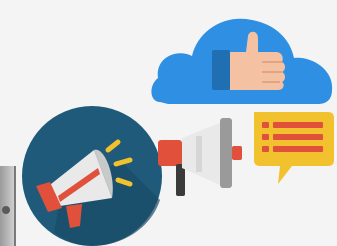 The width and height of the screenshot is (337, 246). I want to click on small-megaphone-mouth, so click(226, 153).